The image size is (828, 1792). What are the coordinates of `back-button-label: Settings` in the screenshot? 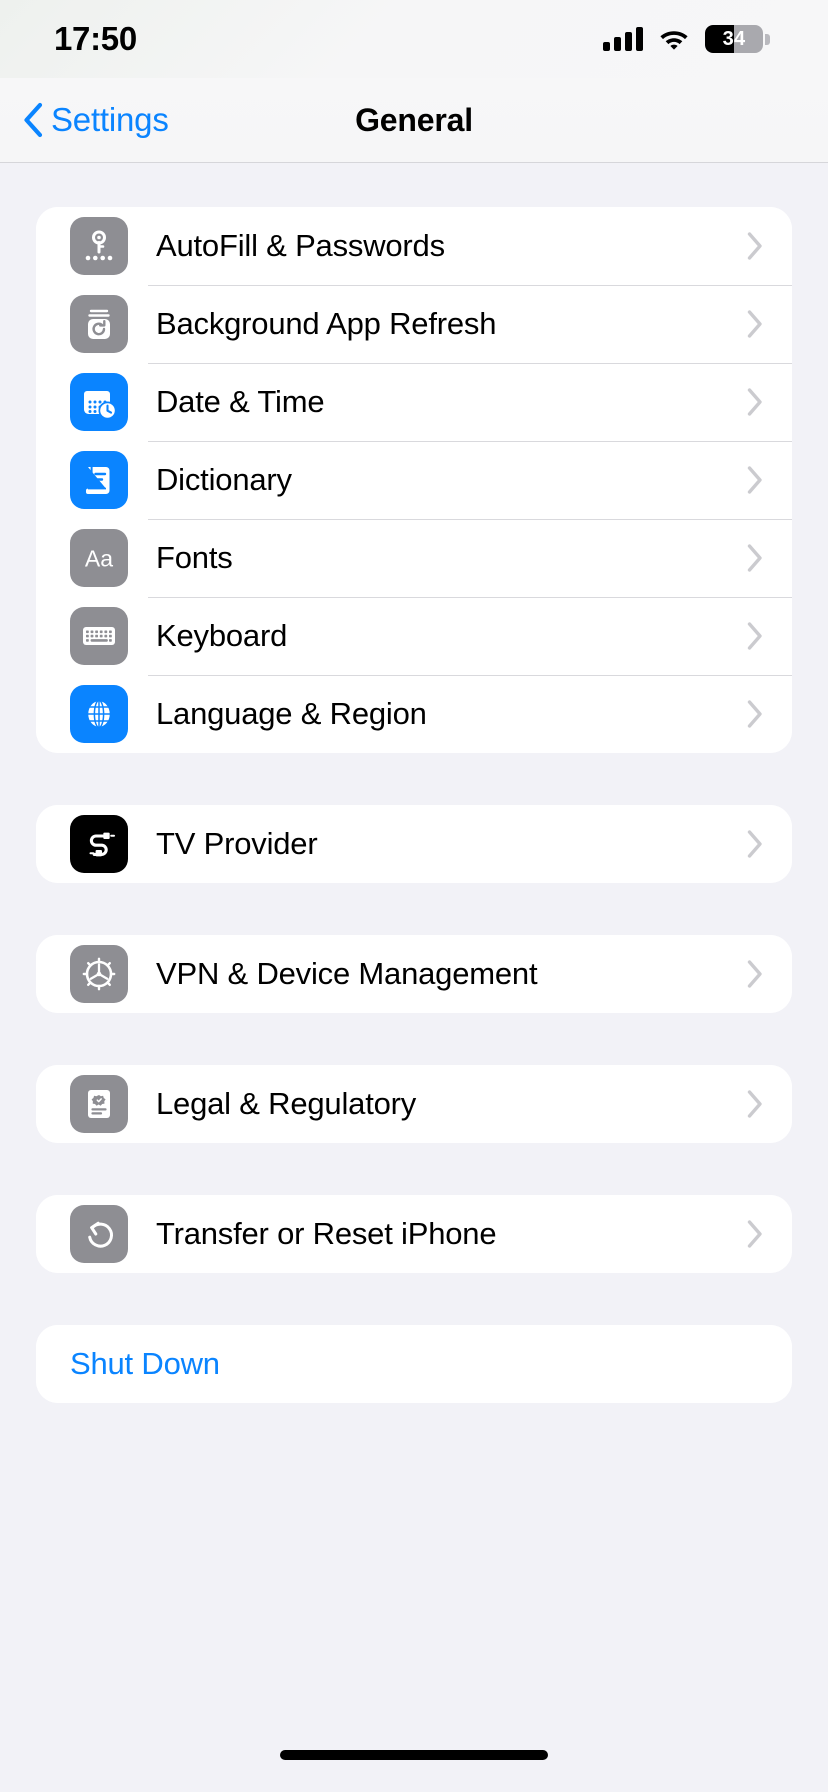 It's located at (110, 119).